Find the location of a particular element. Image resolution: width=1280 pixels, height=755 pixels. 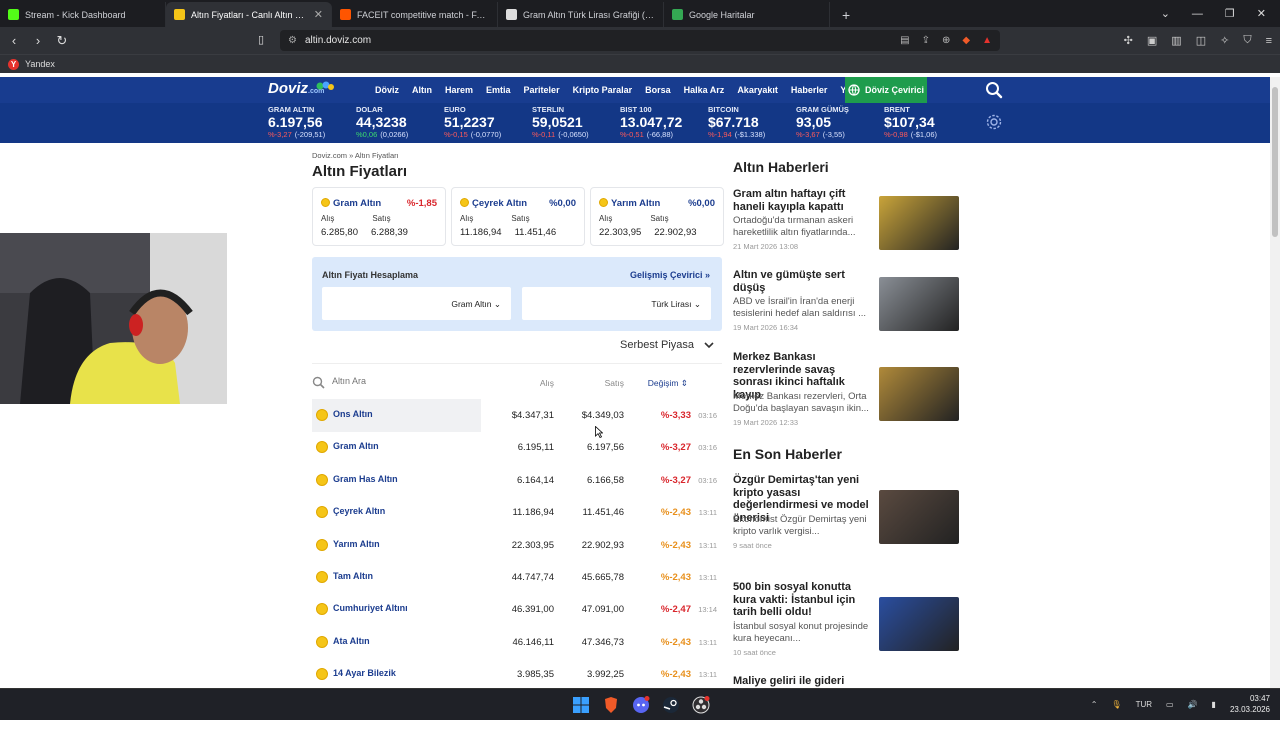

zoom-icon: ⊕ is located at coordinates (946, 40).